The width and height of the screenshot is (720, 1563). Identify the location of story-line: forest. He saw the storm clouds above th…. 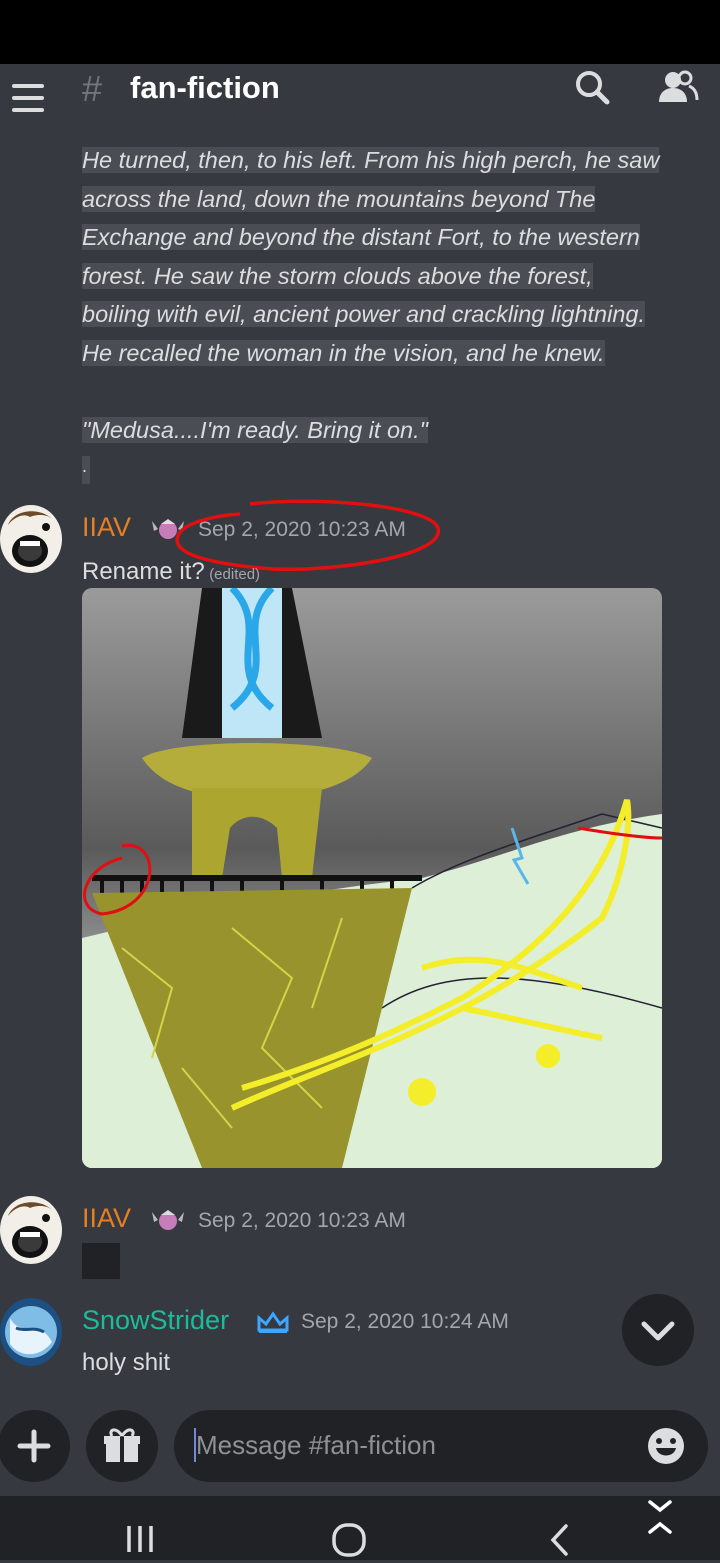
(337, 275).